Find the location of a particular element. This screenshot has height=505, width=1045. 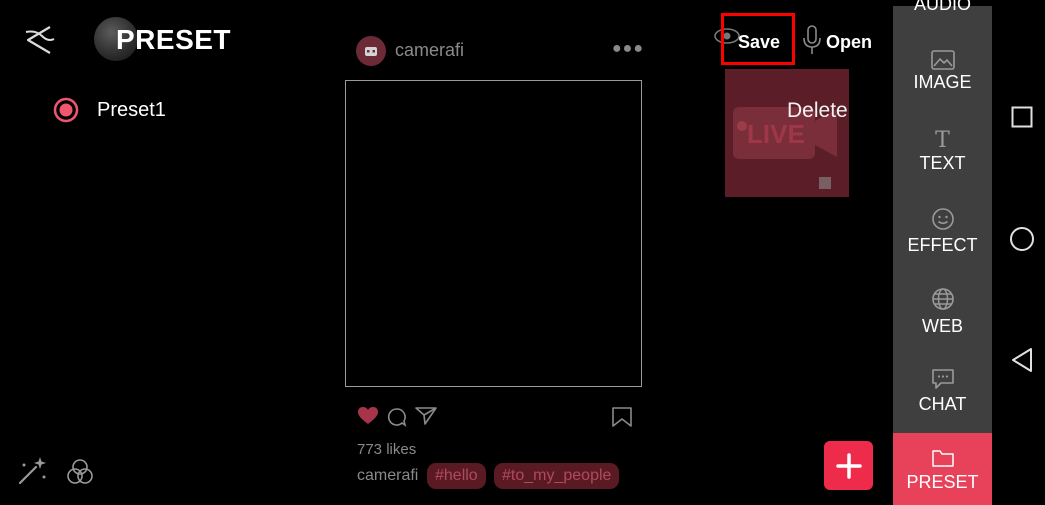

bookmark-icon is located at coordinates (622, 419).